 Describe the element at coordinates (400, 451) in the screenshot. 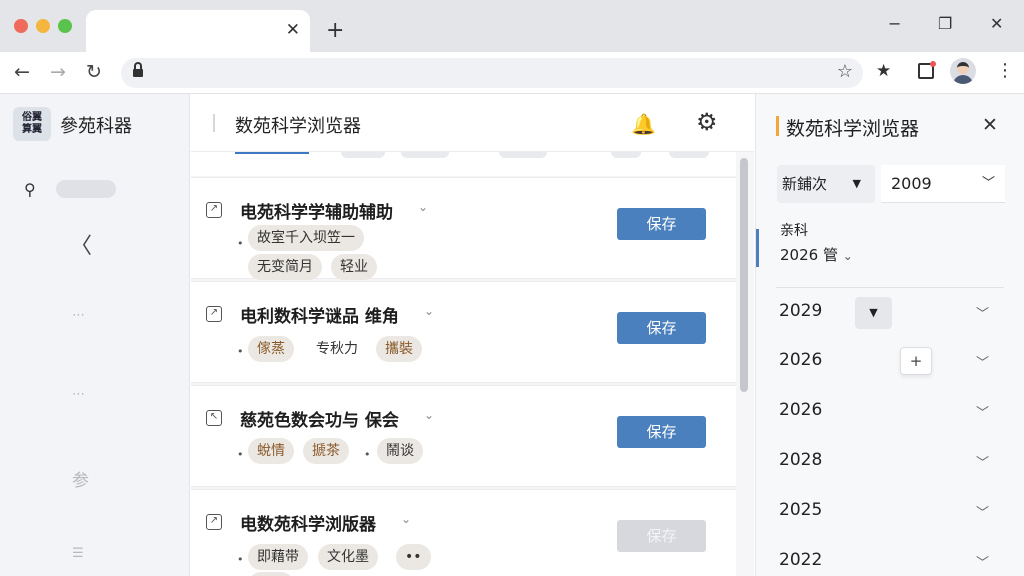

I see `tag-chip: 鬧谈` at that location.